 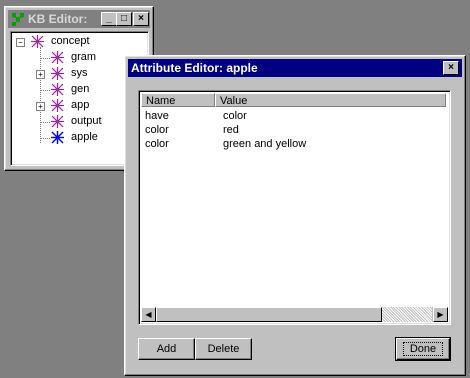 What do you see at coordinates (20, 42) in the screenshot?
I see `collapse-icon: −` at bounding box center [20, 42].